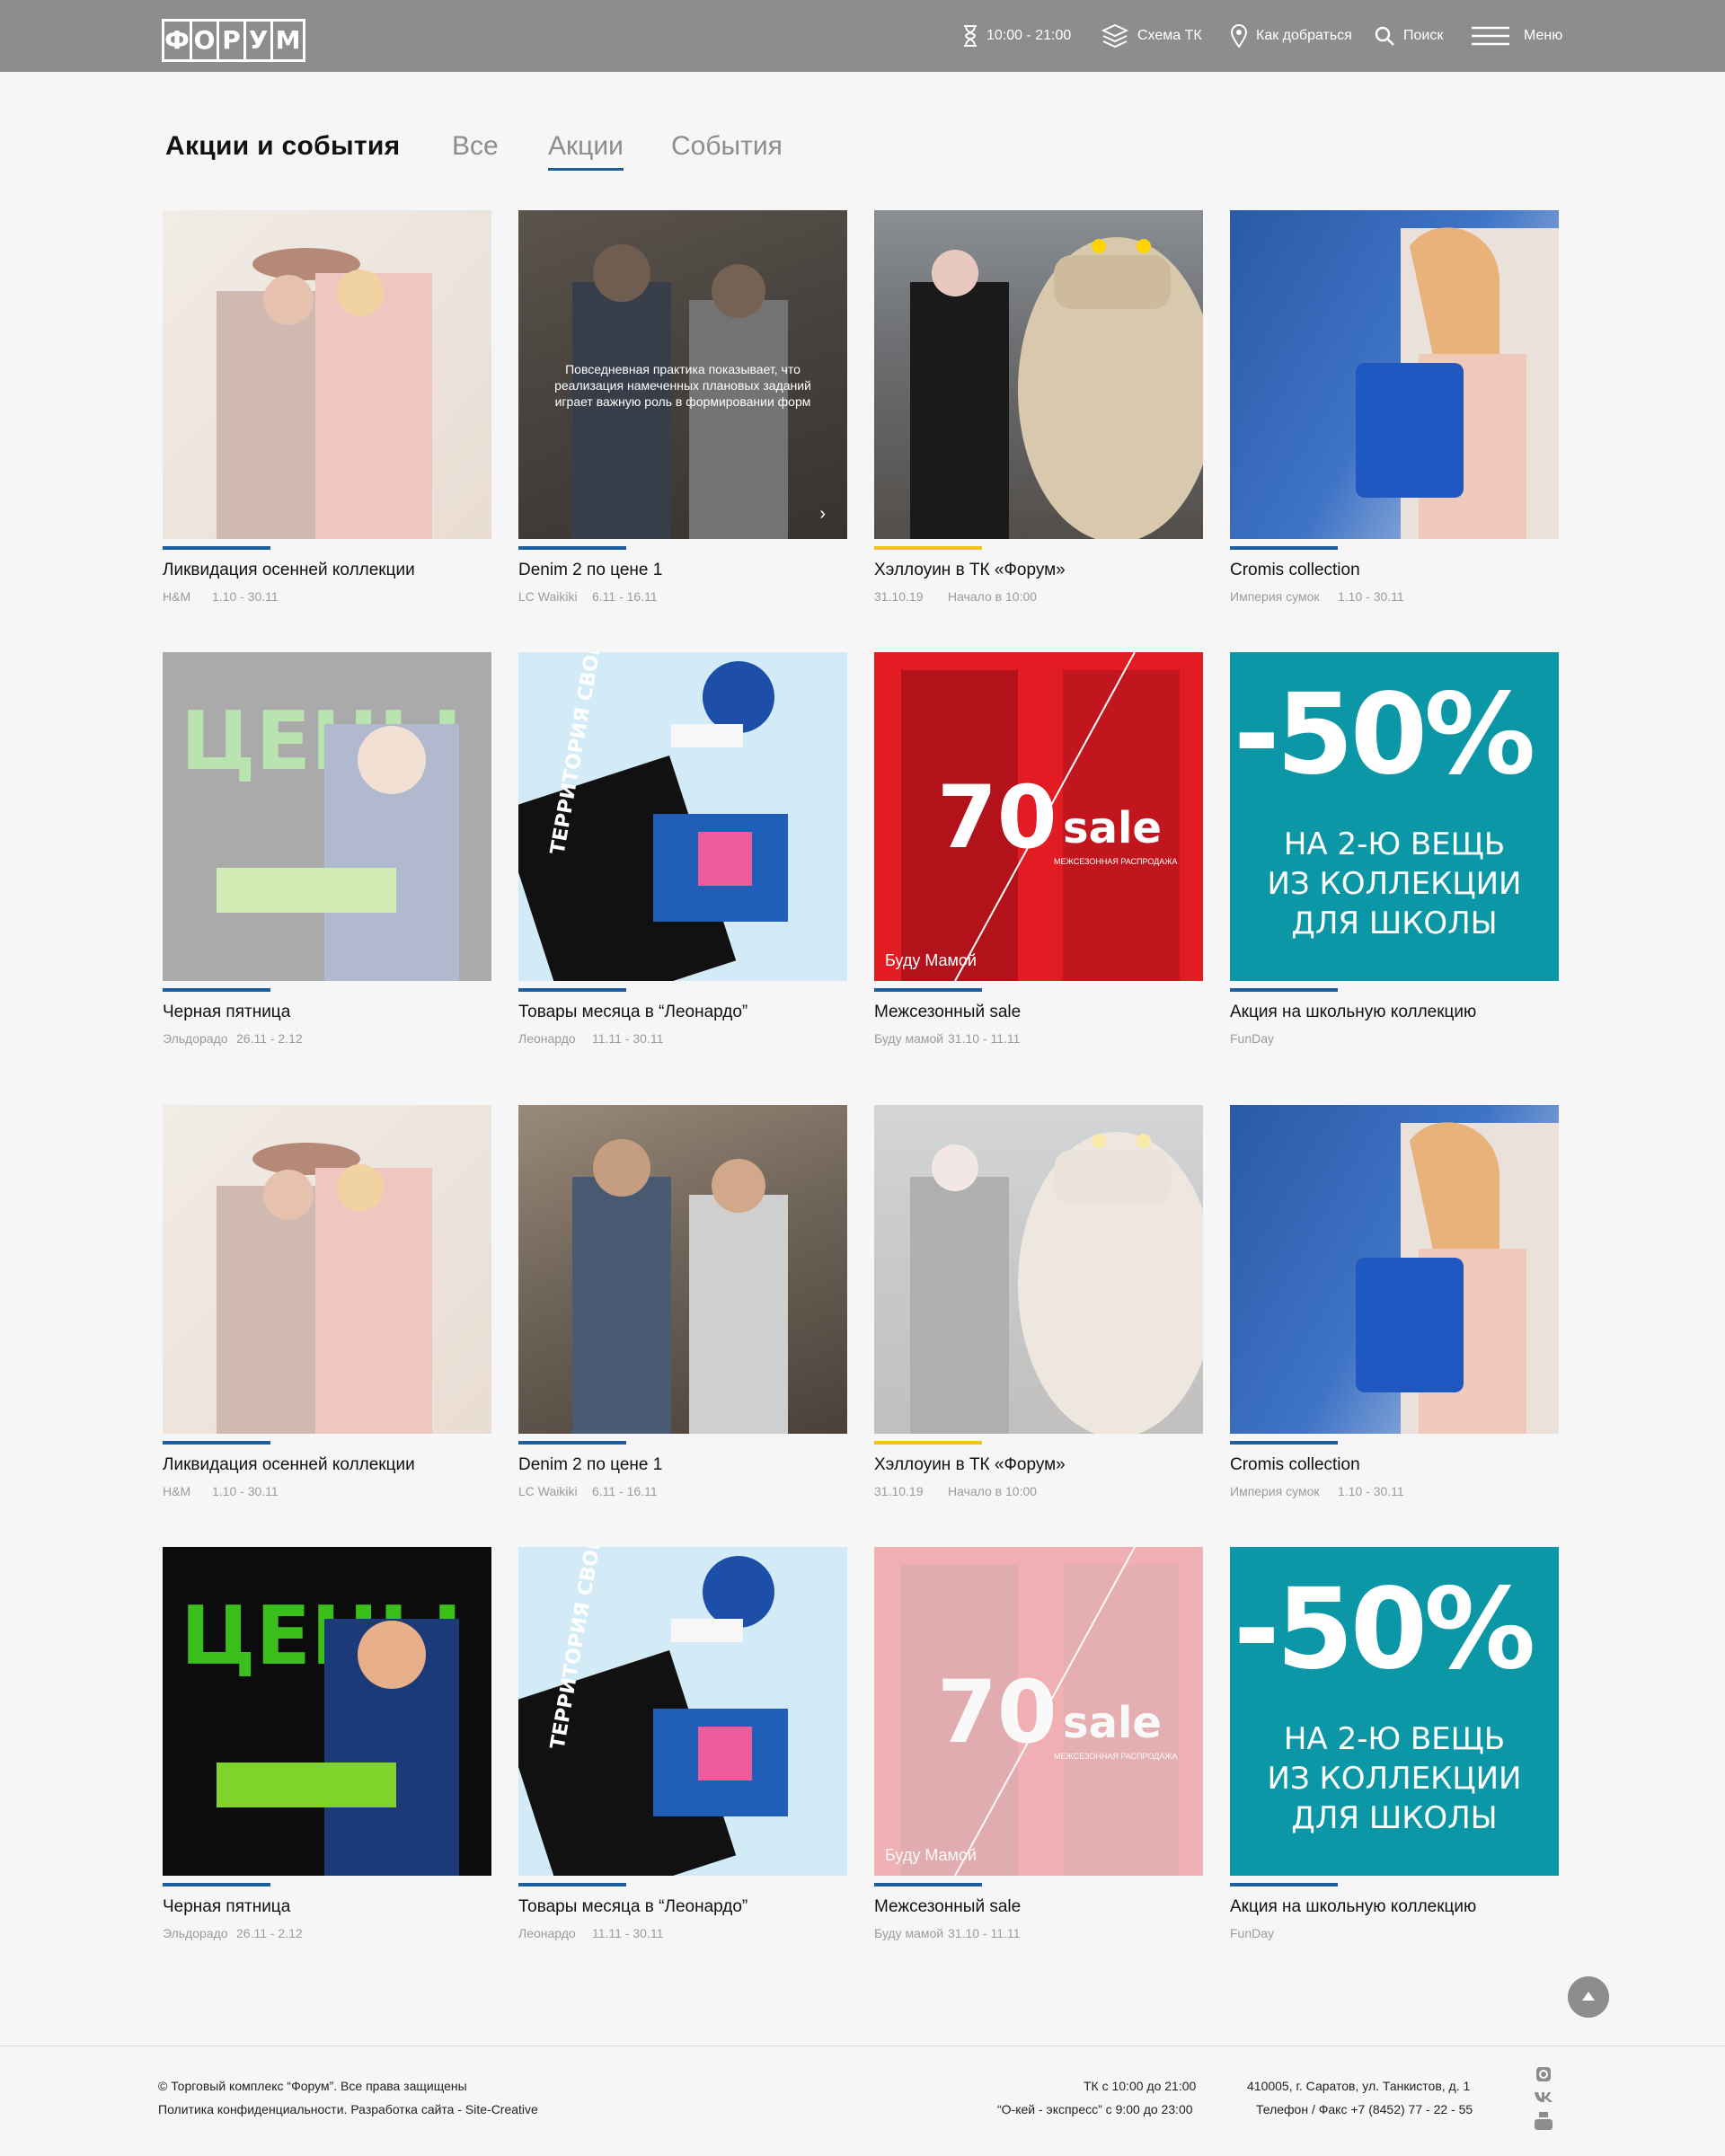 Image resolution: width=1725 pixels, height=2156 pixels. I want to click on halloween-photo, so click(1056, 1283).